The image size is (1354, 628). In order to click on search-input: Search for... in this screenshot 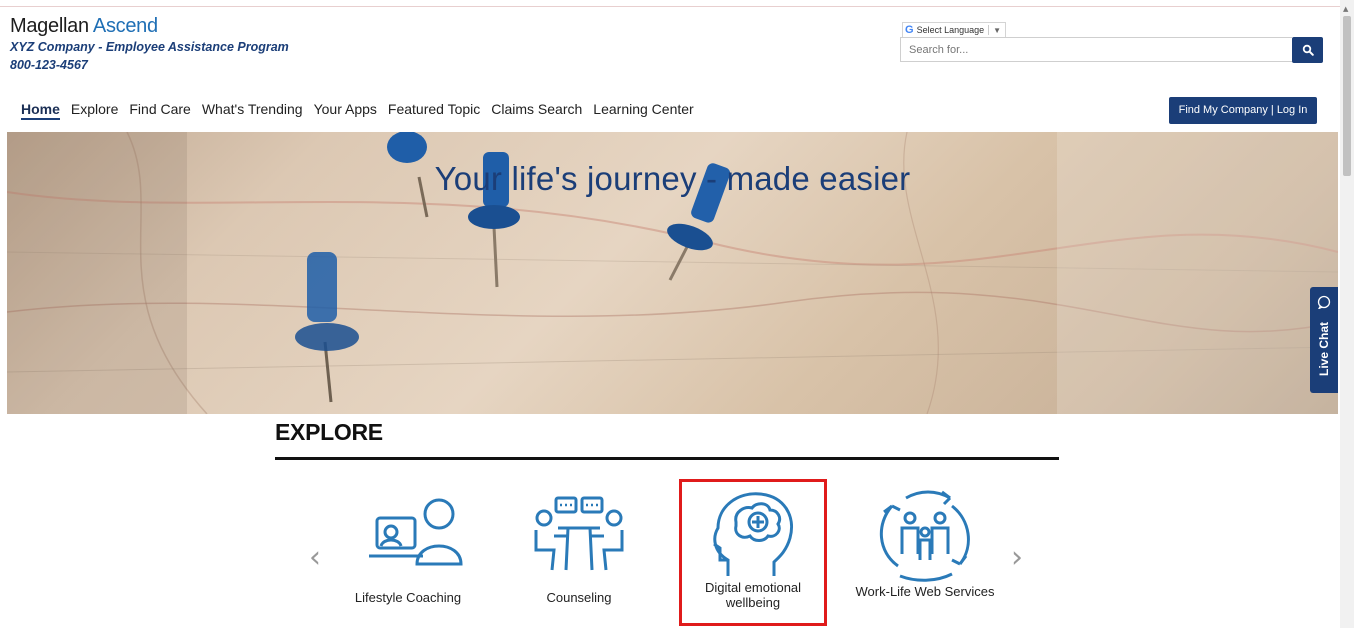, I will do `click(1096, 49)`.